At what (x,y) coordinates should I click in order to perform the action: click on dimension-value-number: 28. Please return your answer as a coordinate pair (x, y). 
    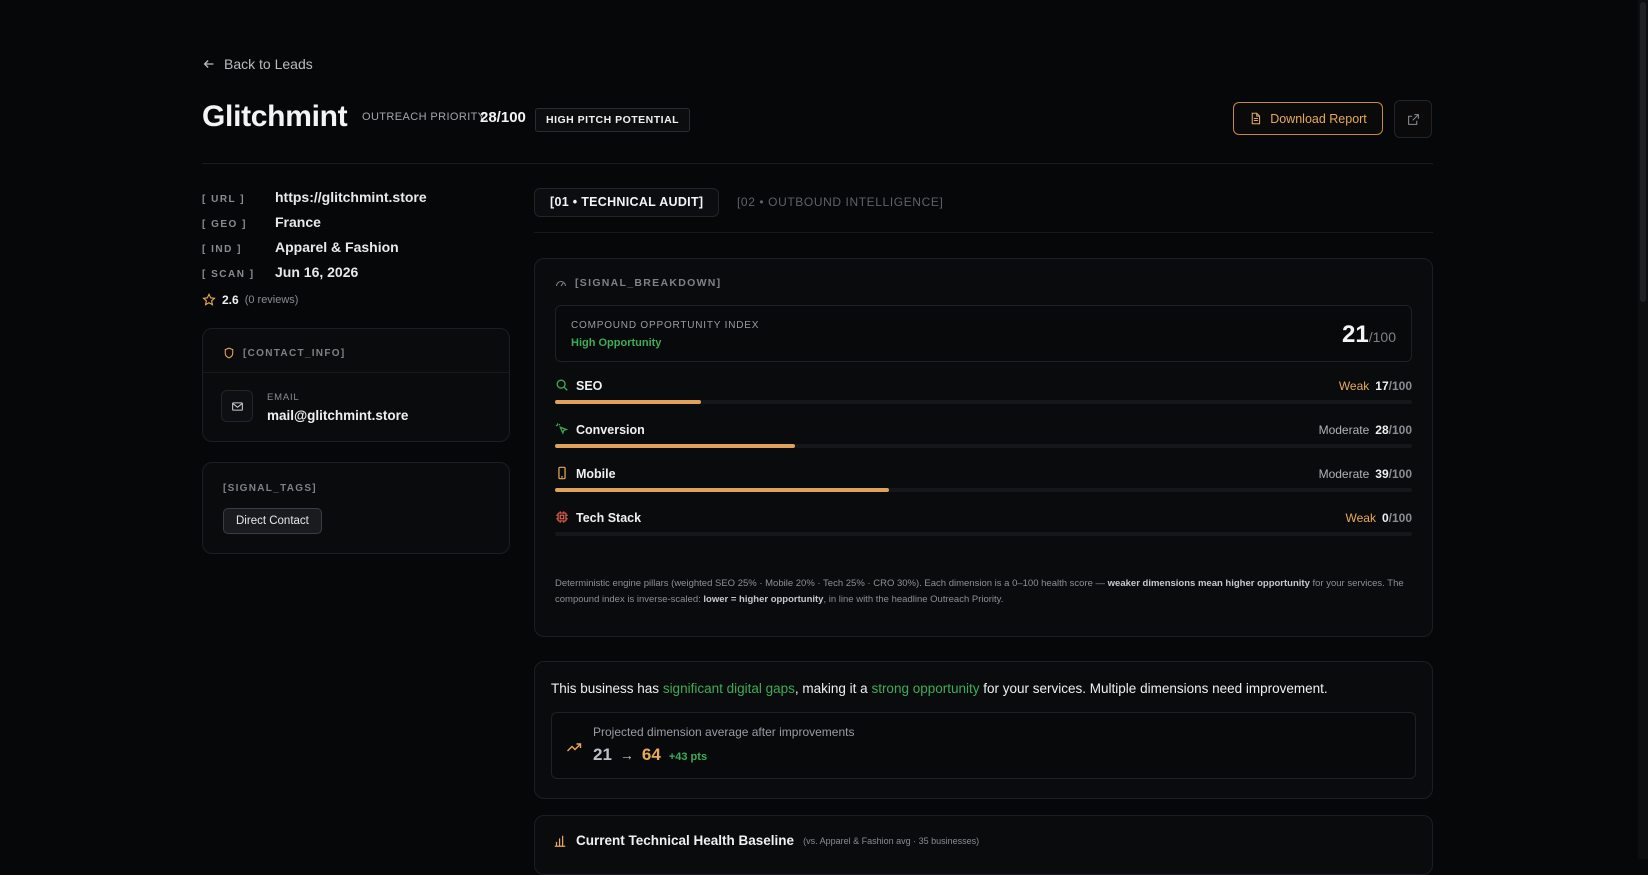
    Looking at the image, I should click on (1382, 430).